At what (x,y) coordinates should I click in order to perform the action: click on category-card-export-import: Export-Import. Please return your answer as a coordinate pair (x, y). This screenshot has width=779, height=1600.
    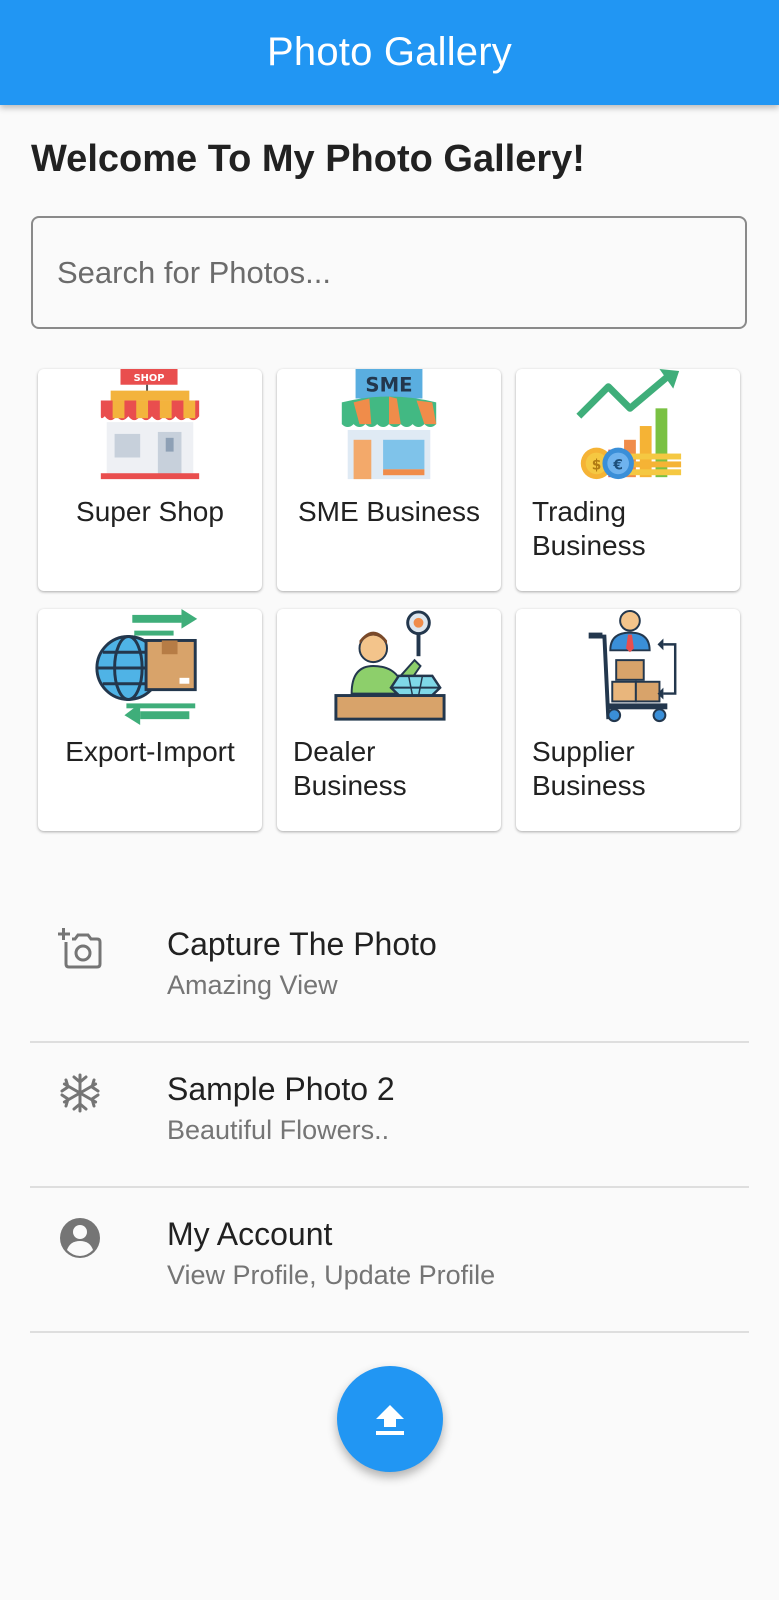
    Looking at the image, I should click on (150, 720).